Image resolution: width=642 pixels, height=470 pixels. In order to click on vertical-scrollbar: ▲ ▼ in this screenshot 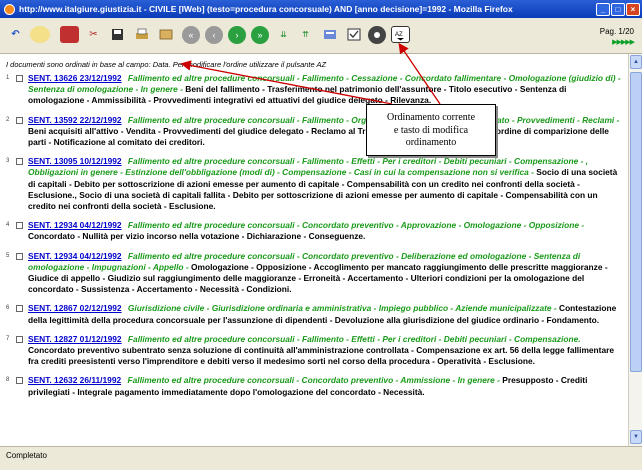, I will do `click(635, 250)`.